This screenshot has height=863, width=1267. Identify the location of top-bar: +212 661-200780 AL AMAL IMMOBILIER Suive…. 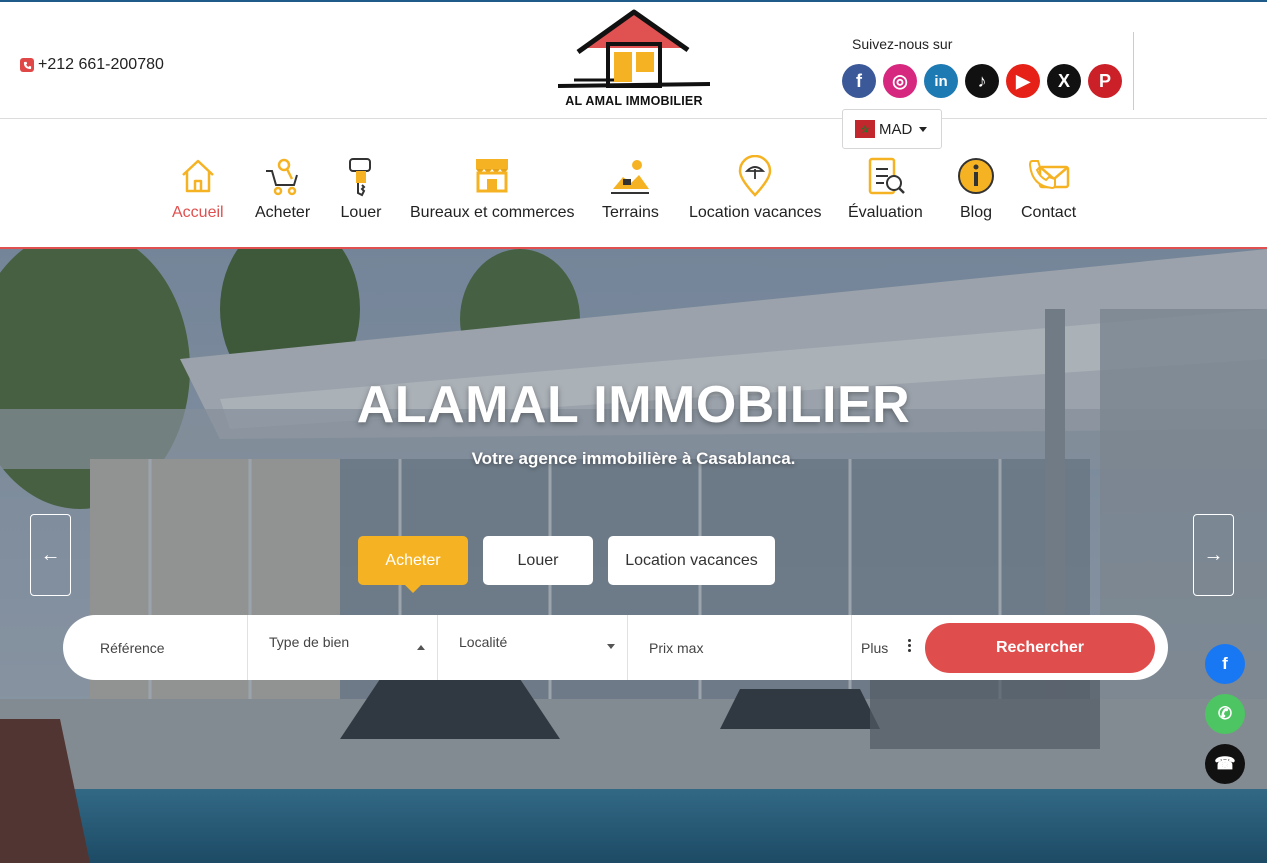
(633, 59).